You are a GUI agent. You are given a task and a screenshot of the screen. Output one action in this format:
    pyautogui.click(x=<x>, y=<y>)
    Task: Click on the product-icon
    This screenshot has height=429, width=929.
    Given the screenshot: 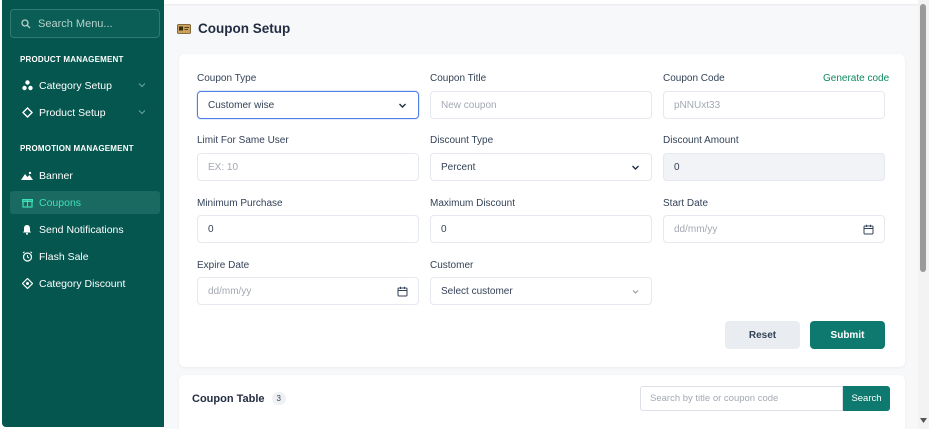 What is the action you would take?
    pyautogui.click(x=27, y=113)
    